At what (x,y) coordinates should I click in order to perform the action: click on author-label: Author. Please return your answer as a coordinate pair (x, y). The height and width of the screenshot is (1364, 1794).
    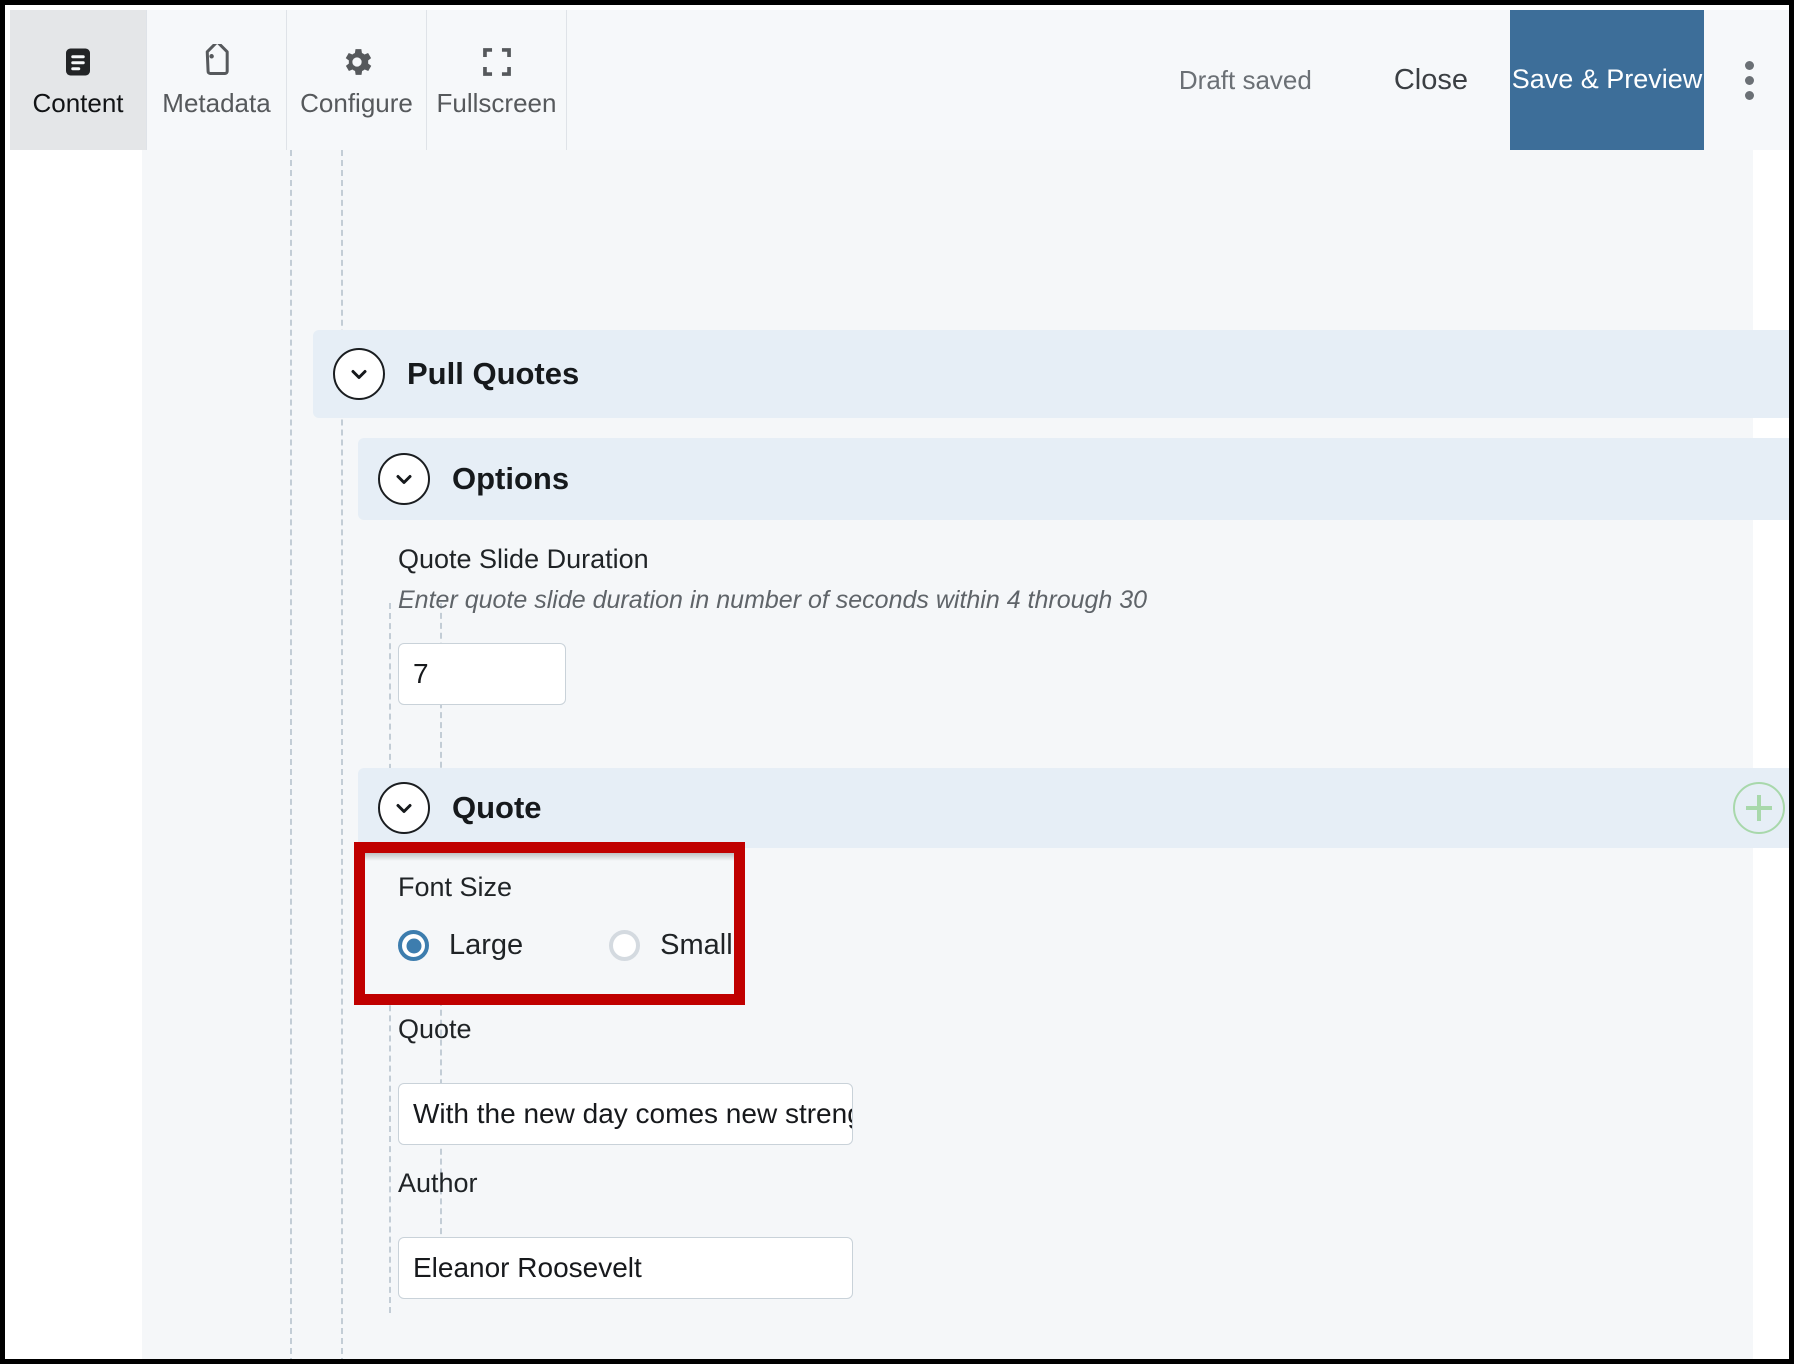
    Looking at the image, I should click on (438, 1183).